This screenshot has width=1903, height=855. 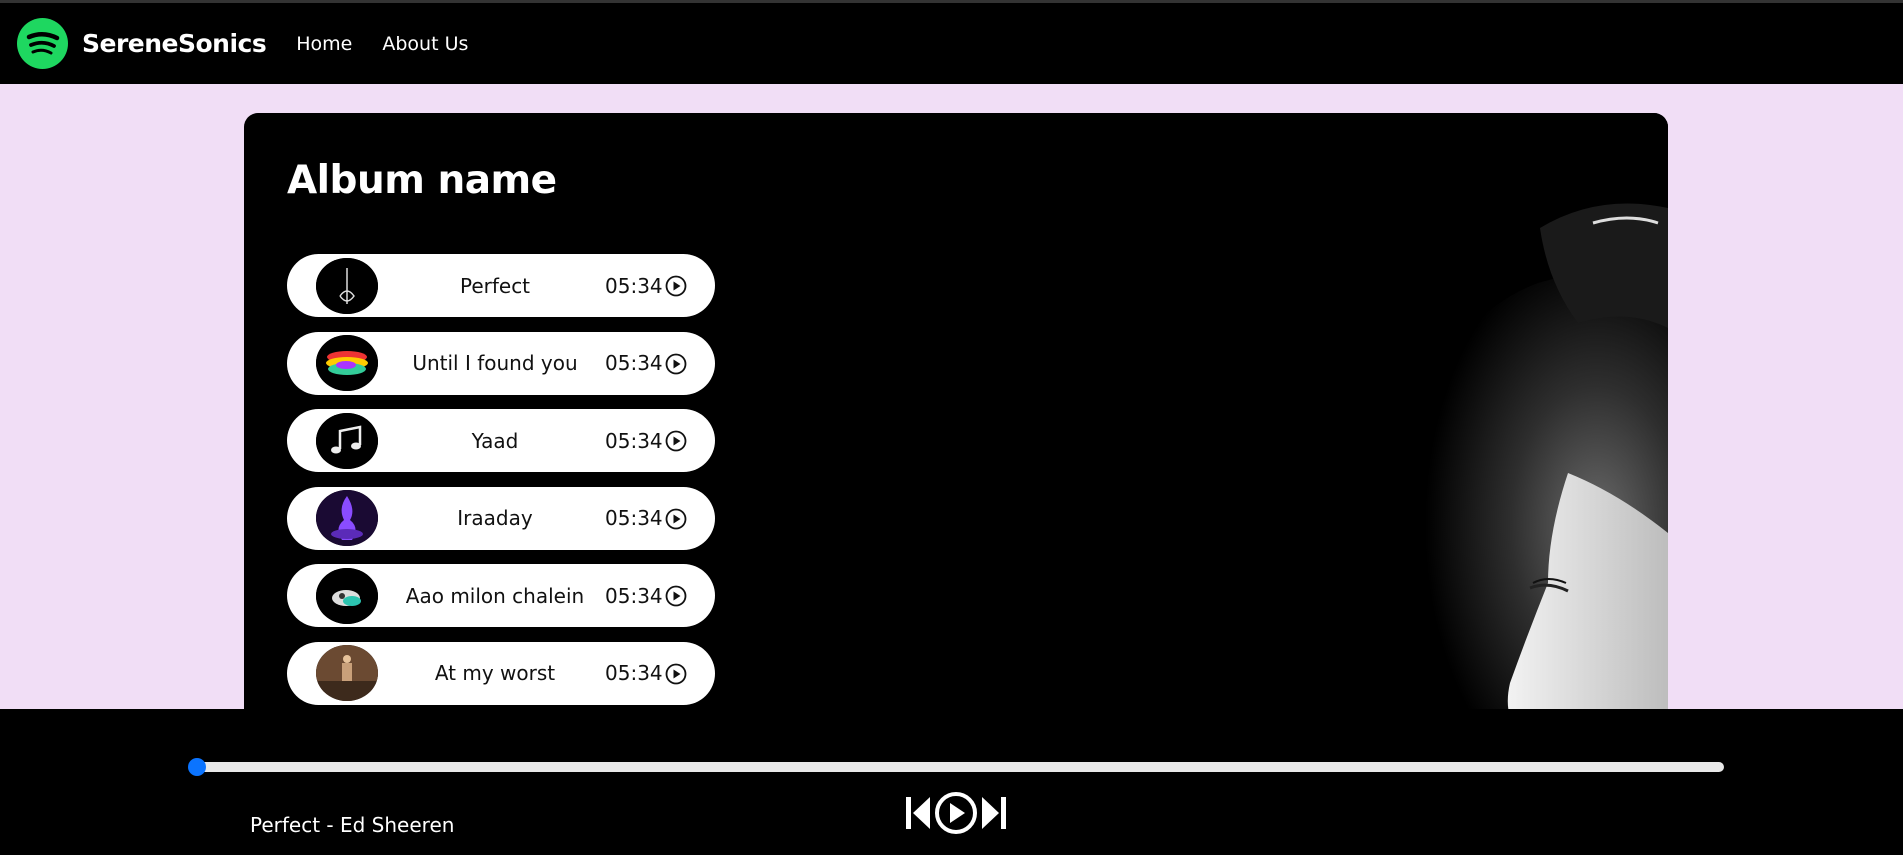 I want to click on song-item: At my worst 05:34, so click(x=501, y=673).